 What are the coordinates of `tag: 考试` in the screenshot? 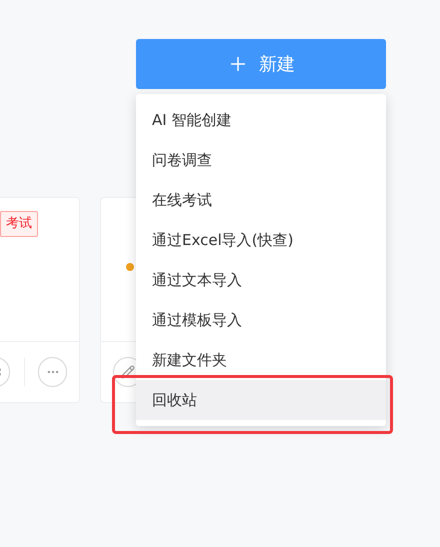 It's located at (19, 223).